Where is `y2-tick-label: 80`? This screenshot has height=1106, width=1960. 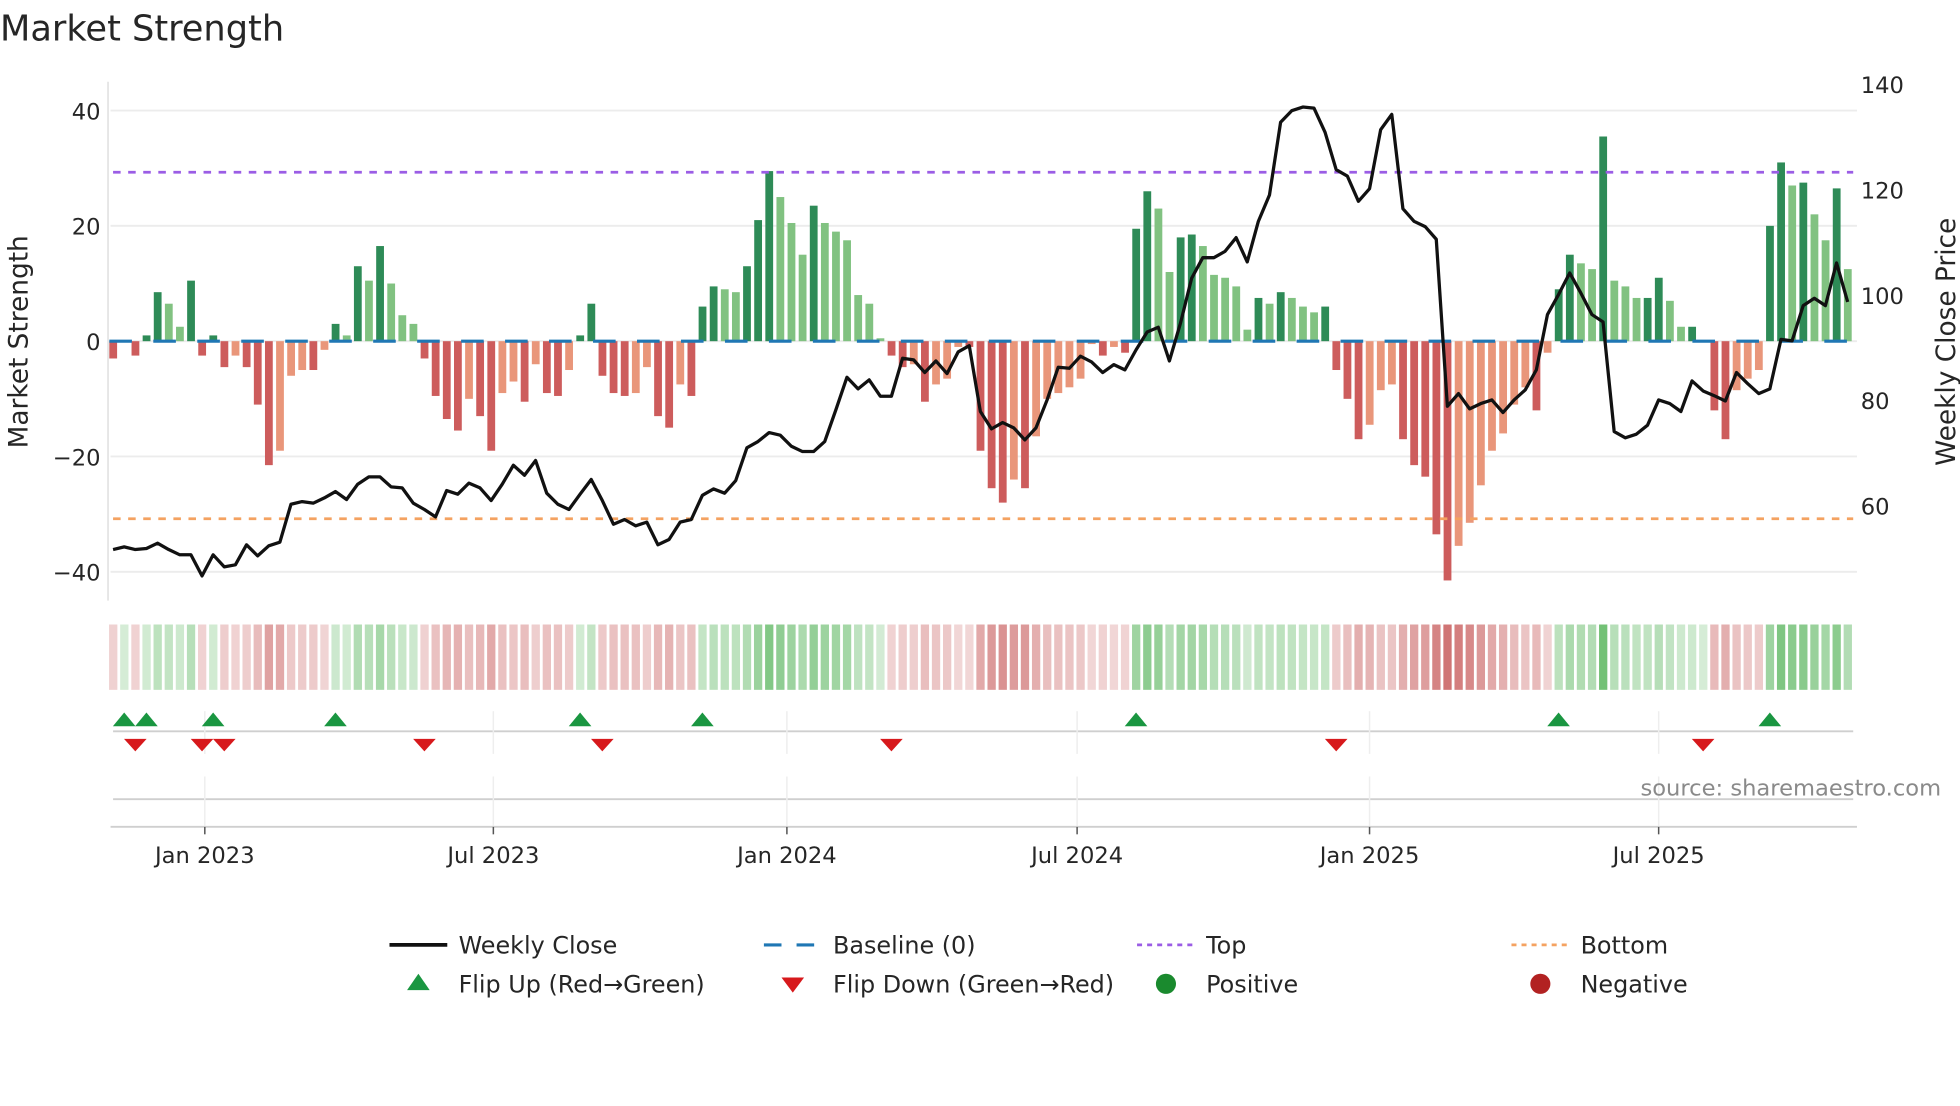 y2-tick-label: 80 is located at coordinates (1875, 402).